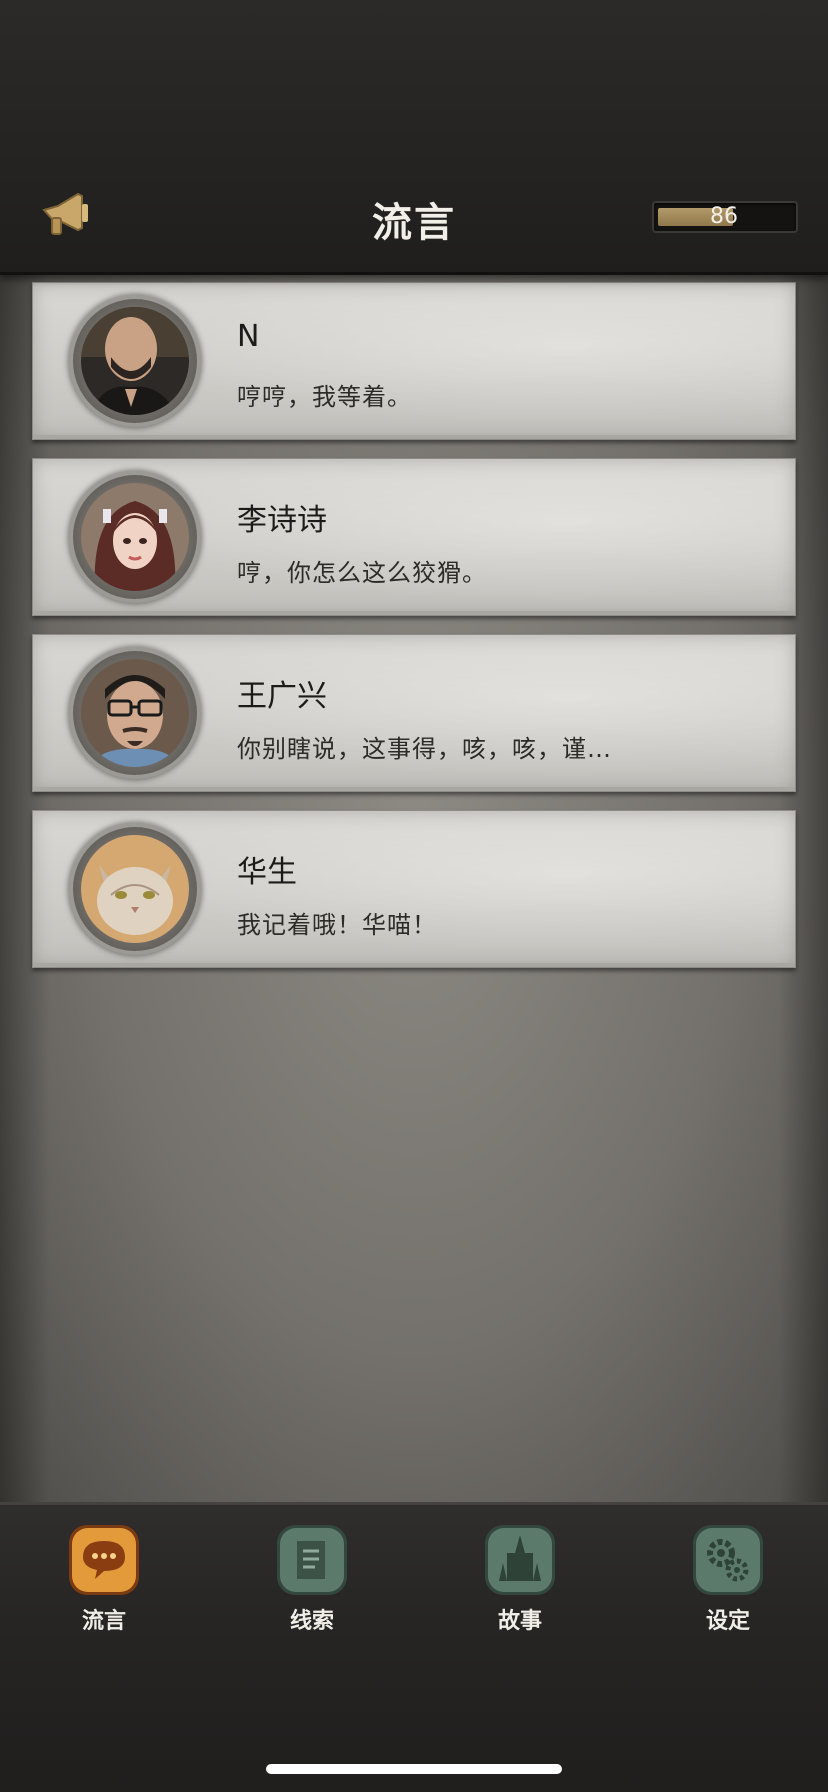  What do you see at coordinates (311, 1621) in the screenshot?
I see `tab-label: 线索` at bounding box center [311, 1621].